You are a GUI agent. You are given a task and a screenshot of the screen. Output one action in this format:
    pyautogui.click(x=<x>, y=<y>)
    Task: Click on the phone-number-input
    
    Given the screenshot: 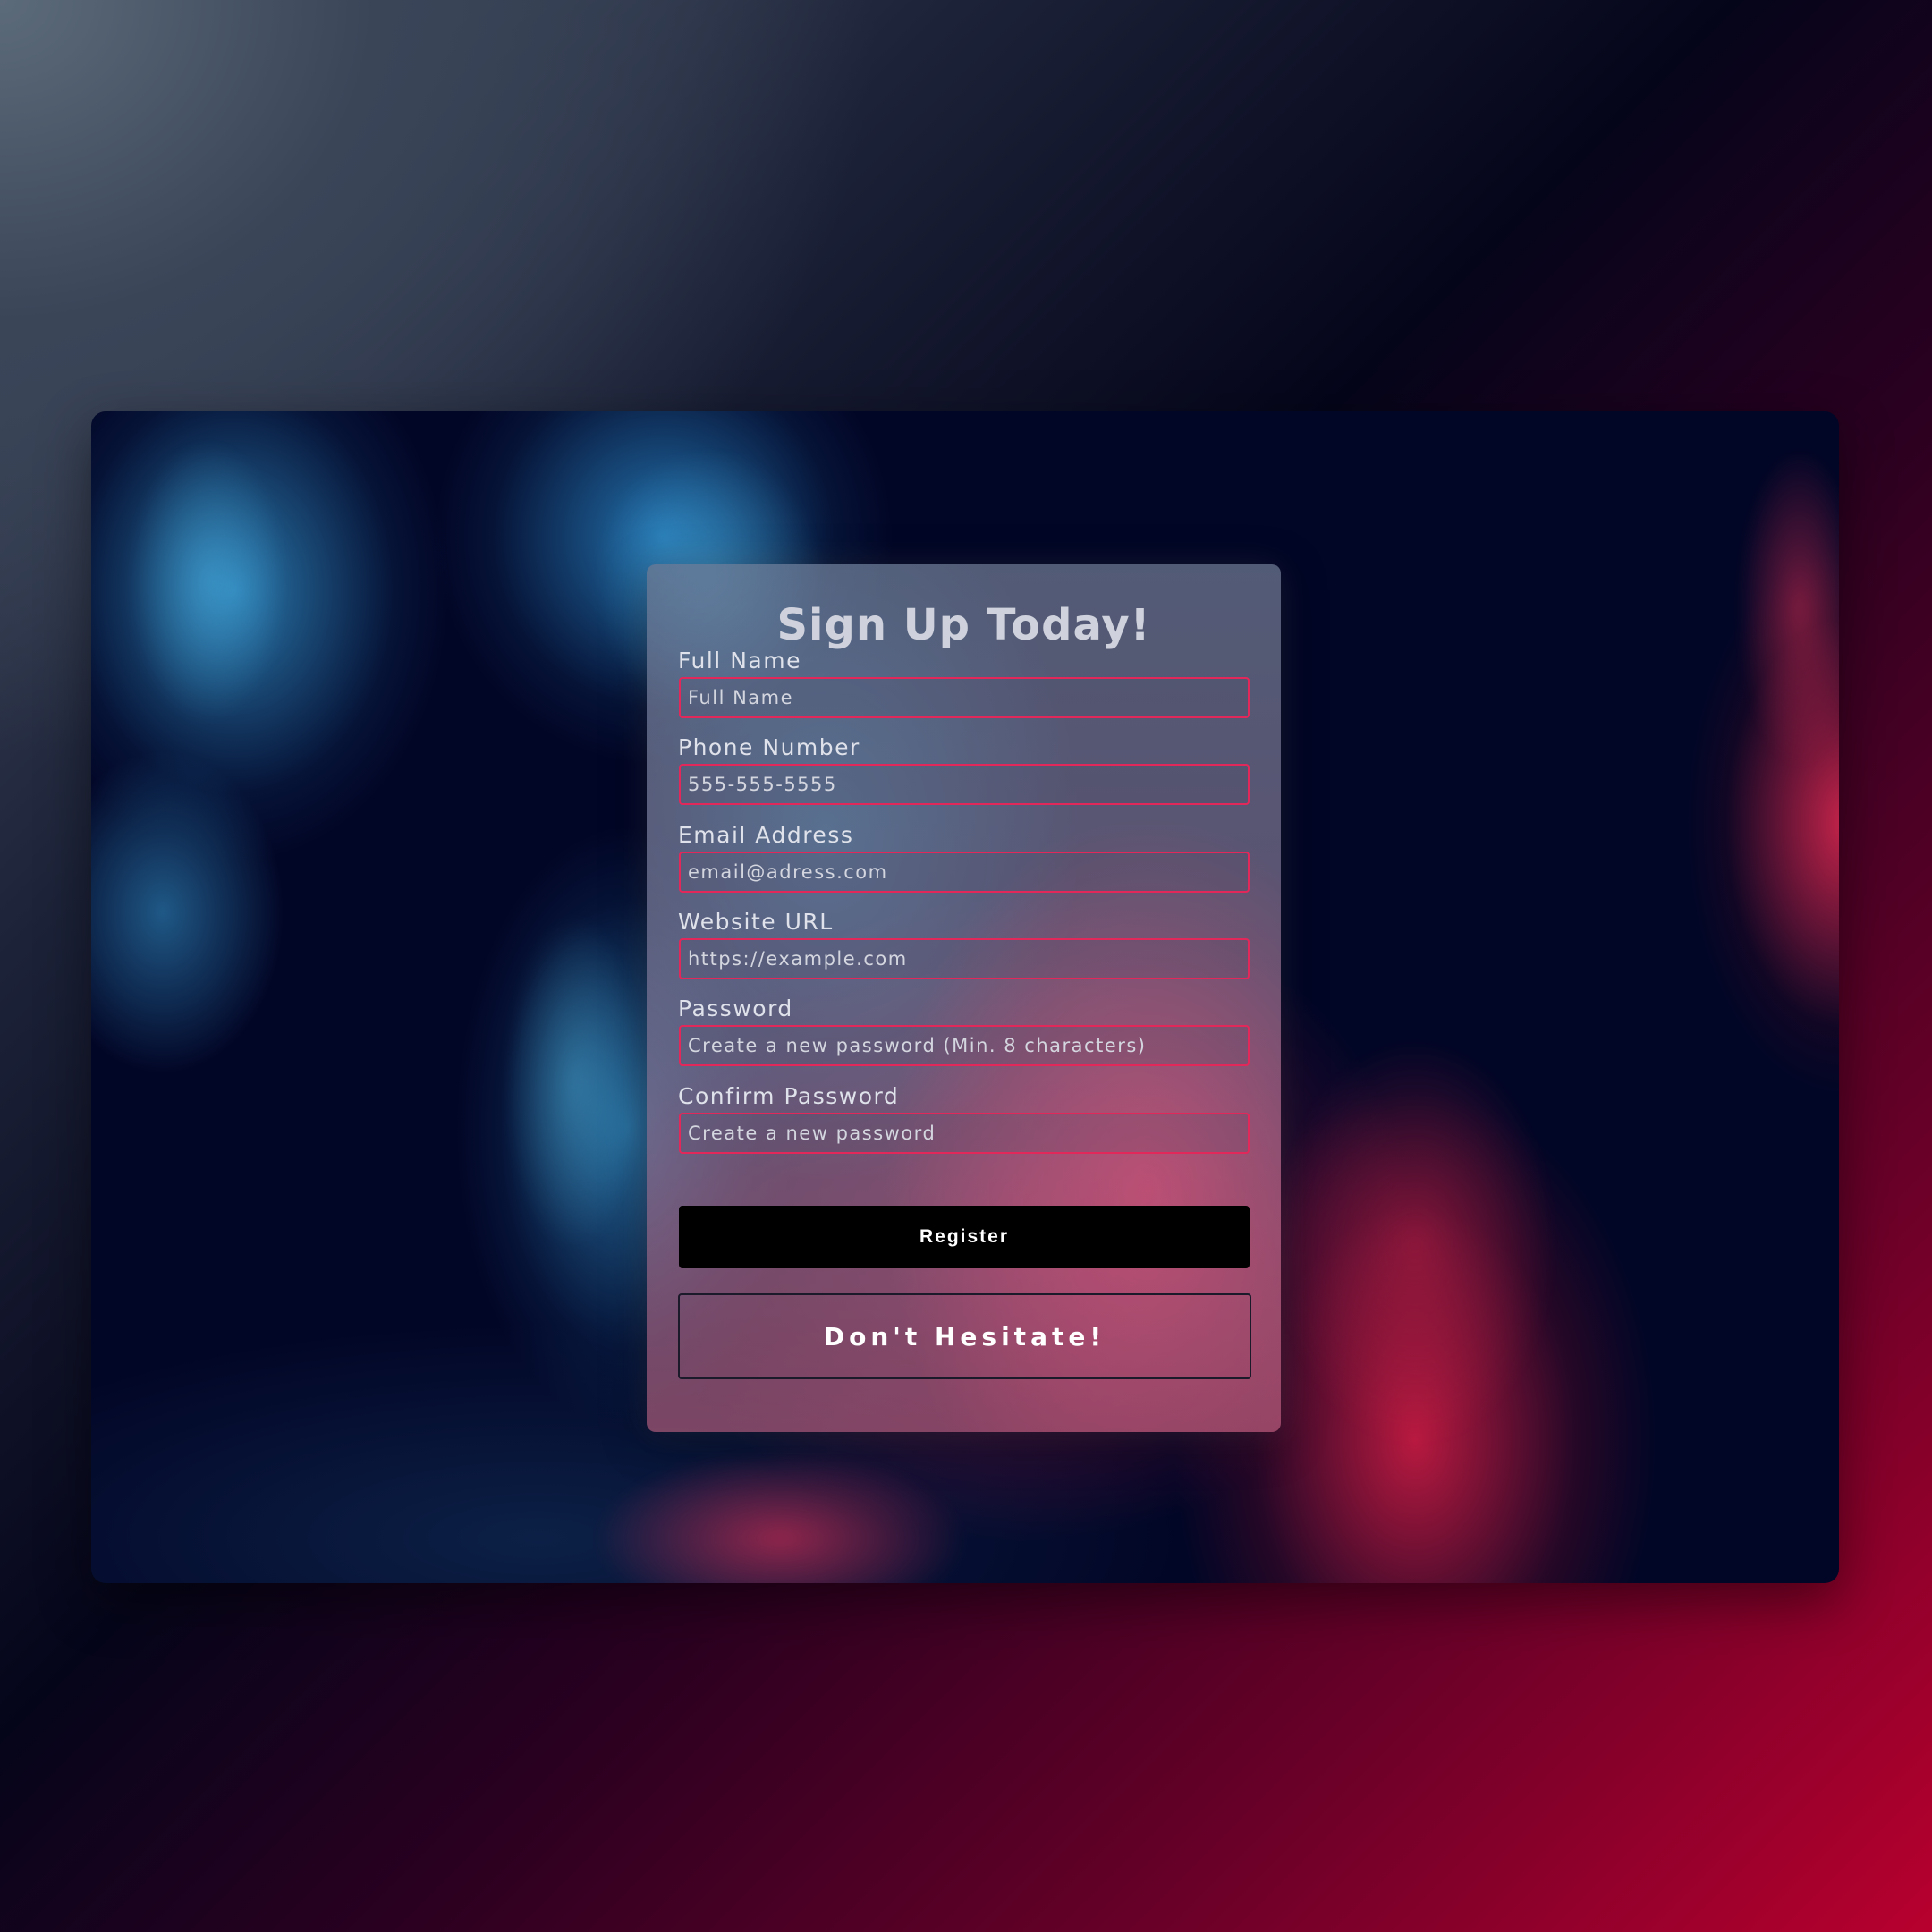 What is the action you would take?
    pyautogui.click(x=964, y=784)
    